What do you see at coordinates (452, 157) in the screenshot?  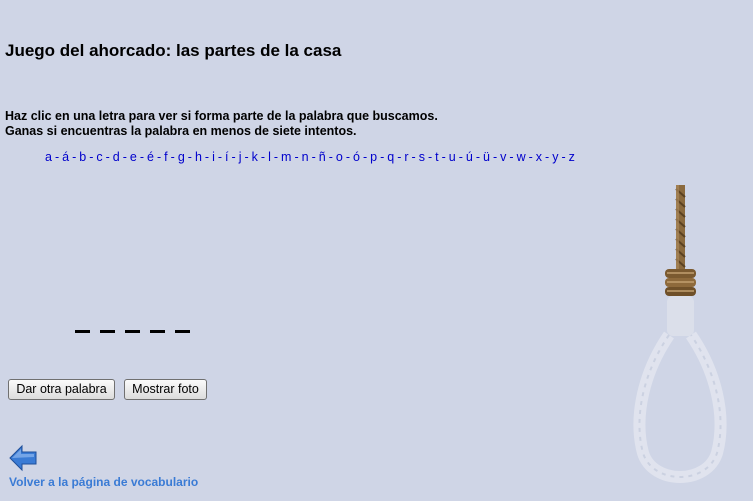 I see `letter-link: u` at bounding box center [452, 157].